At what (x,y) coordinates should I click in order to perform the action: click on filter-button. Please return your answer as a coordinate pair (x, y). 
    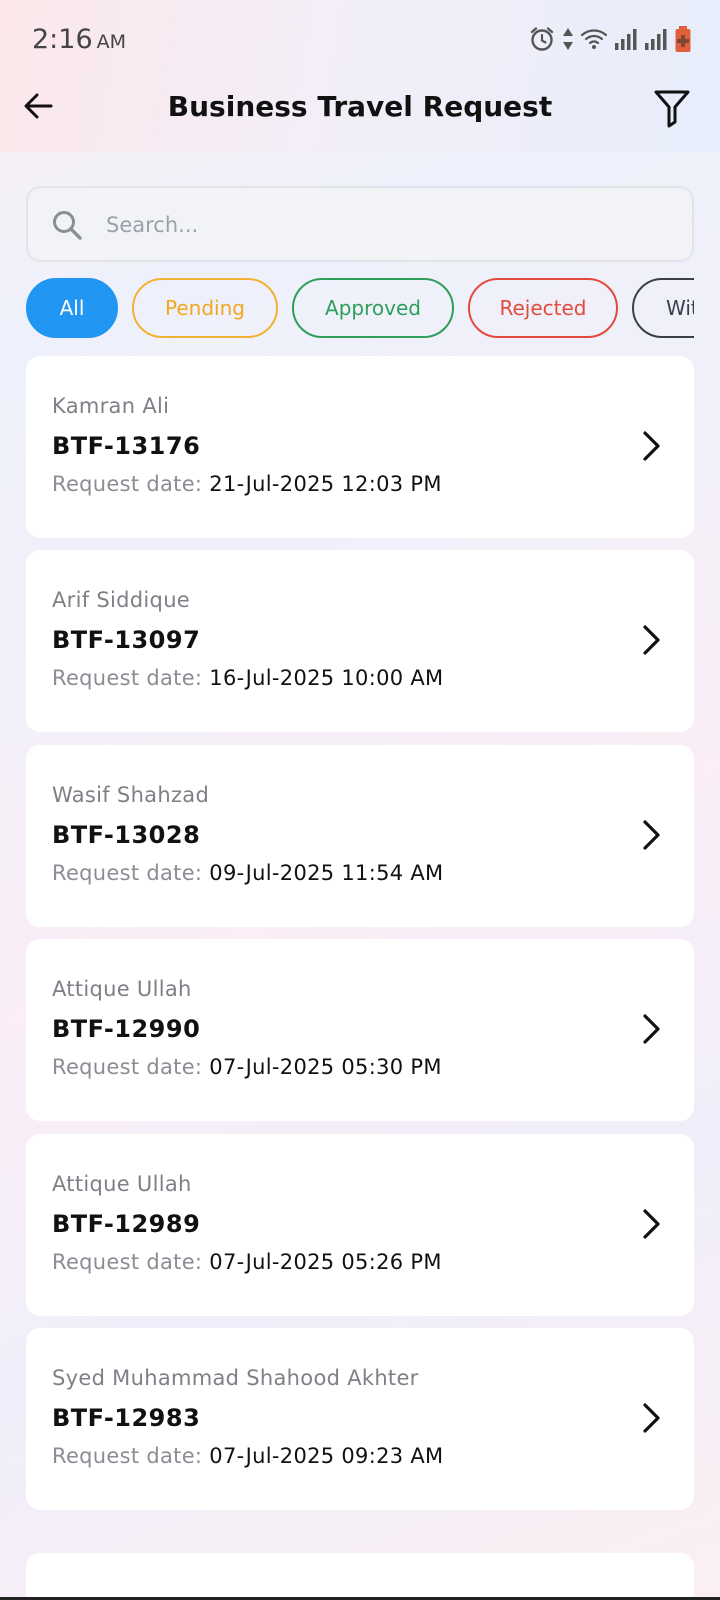
    Looking at the image, I should click on (672, 108).